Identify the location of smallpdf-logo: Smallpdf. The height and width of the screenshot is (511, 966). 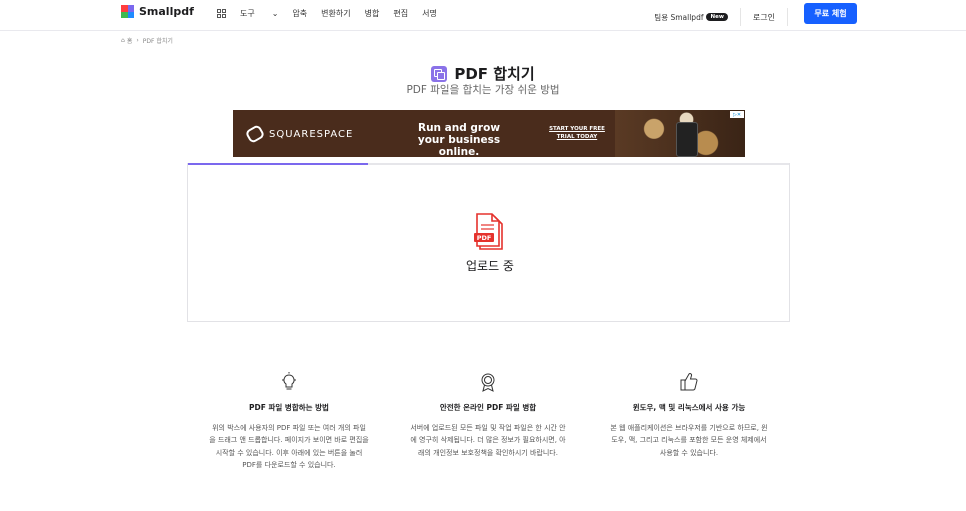
(157, 11).